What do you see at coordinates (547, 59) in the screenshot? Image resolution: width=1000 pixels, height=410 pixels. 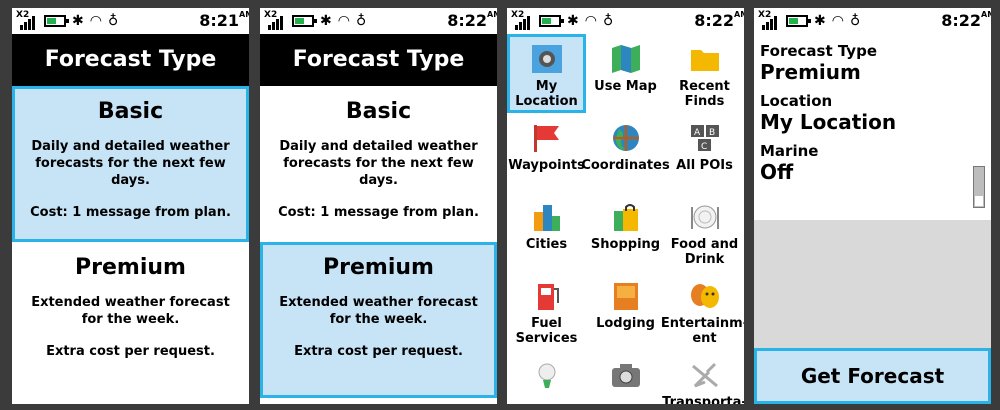 I see `my-location-icon` at bounding box center [547, 59].